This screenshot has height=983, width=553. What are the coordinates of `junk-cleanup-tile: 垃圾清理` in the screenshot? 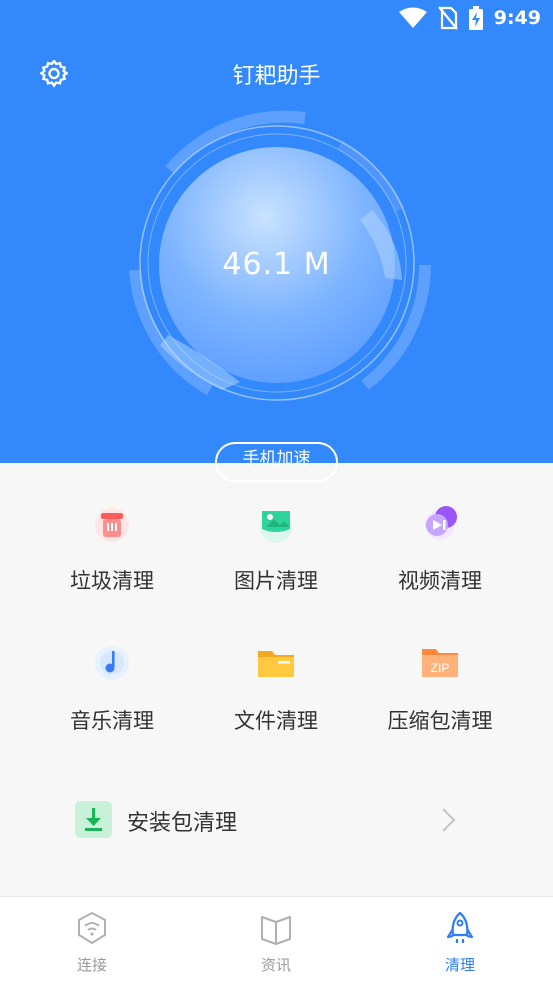 It's located at (112, 528).